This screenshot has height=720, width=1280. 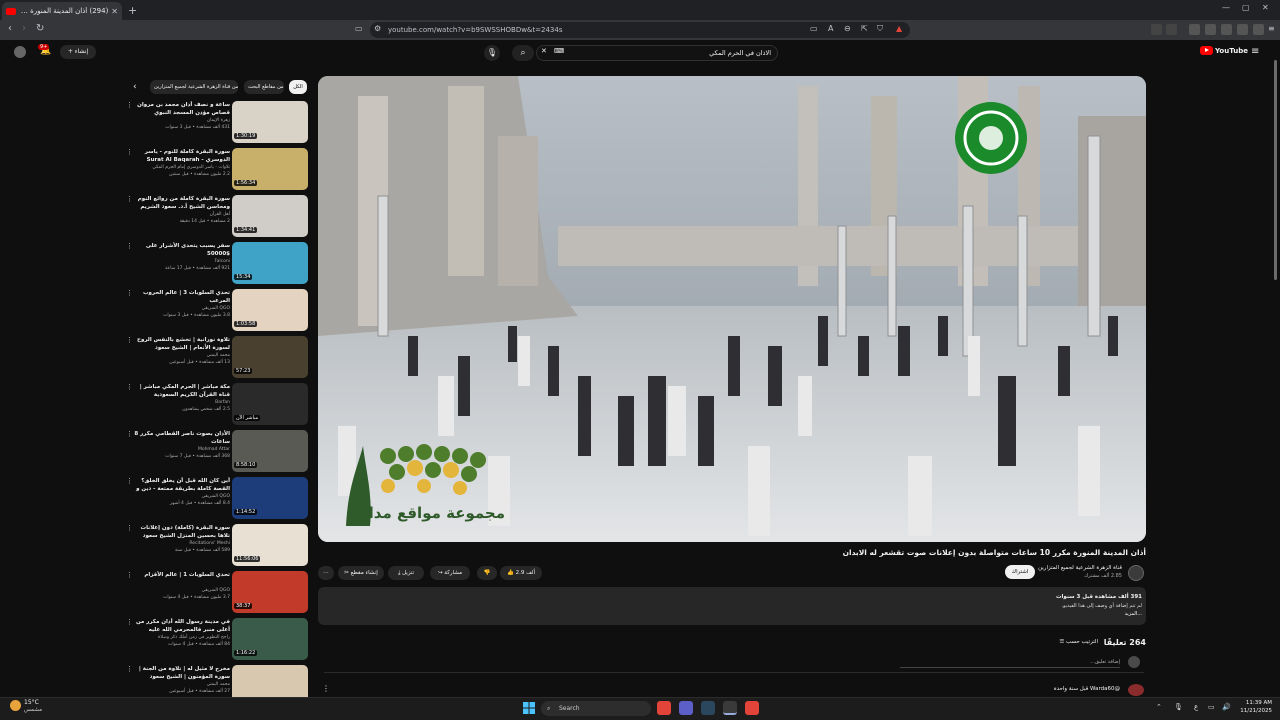 What do you see at coordinates (899, 28) in the screenshot?
I see `brave-rewards-icon: ▲` at bounding box center [899, 28].